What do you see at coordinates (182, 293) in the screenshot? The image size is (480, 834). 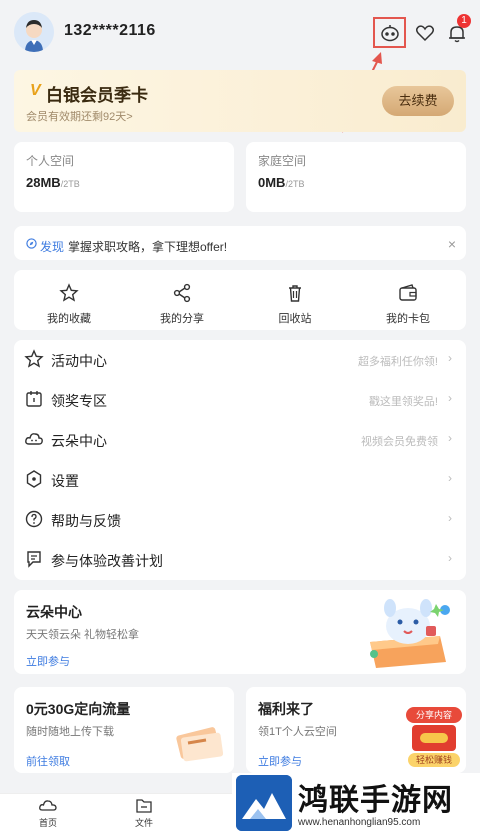 I see `share-icon` at bounding box center [182, 293].